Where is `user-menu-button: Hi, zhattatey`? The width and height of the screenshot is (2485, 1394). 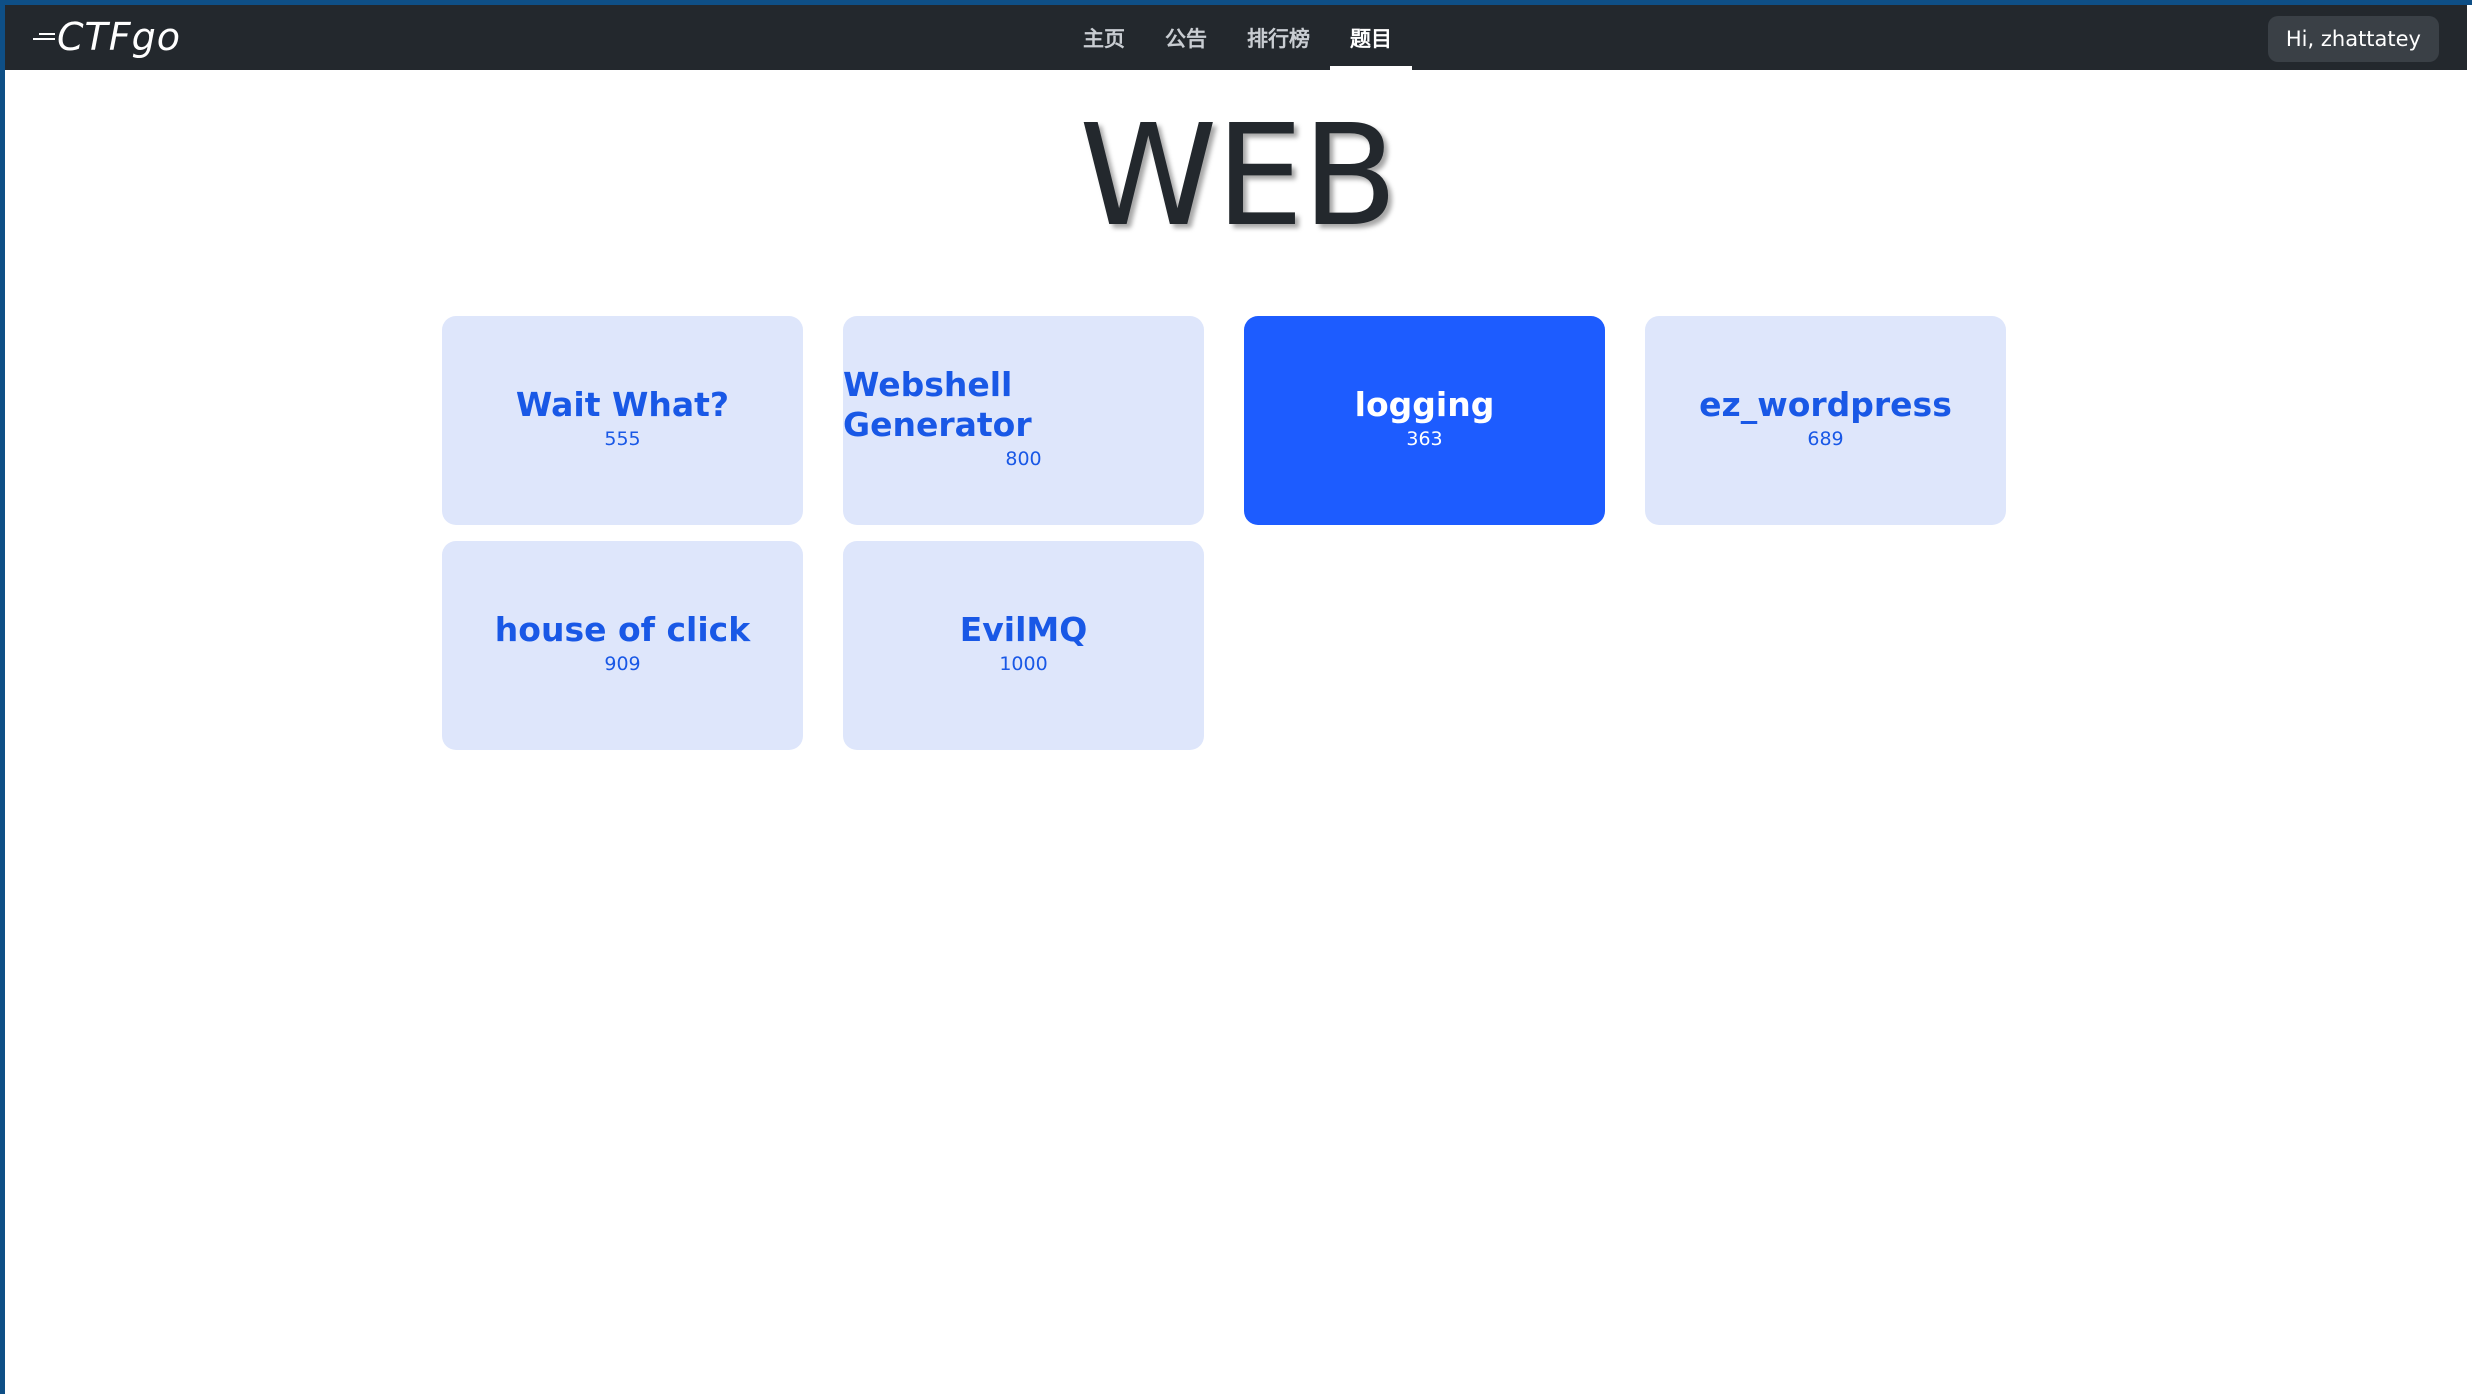 user-menu-button: Hi, zhattatey is located at coordinates (2353, 39).